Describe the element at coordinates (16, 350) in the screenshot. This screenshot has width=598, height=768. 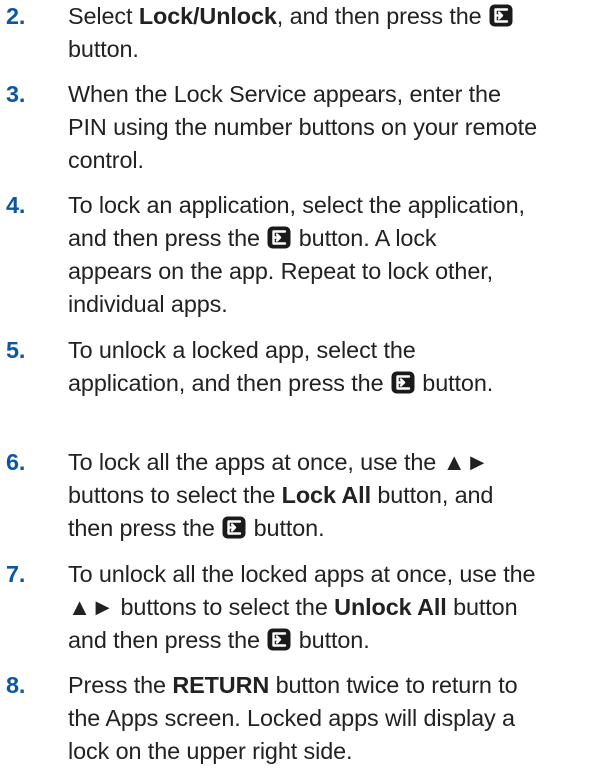
I see `step-number: 5.` at that location.